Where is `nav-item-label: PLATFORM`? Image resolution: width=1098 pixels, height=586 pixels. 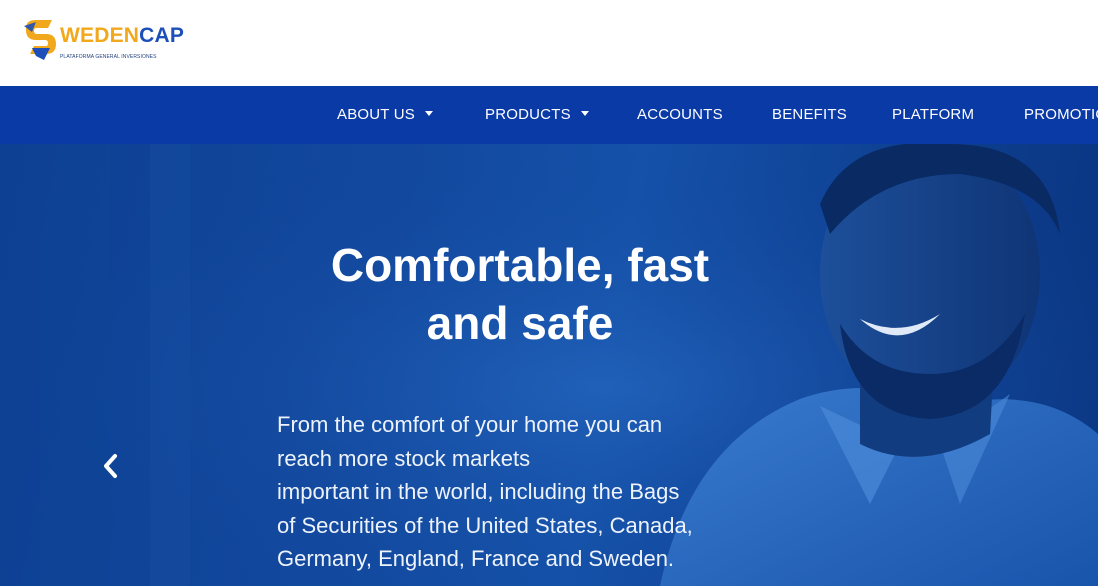
nav-item-label: PLATFORM is located at coordinates (933, 114).